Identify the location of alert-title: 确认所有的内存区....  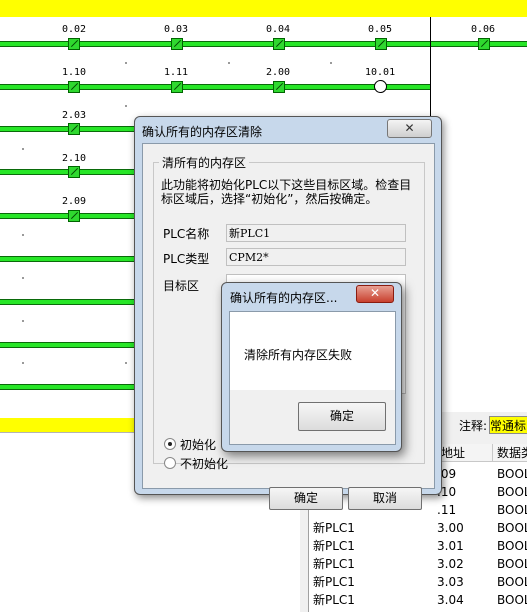
(284, 298).